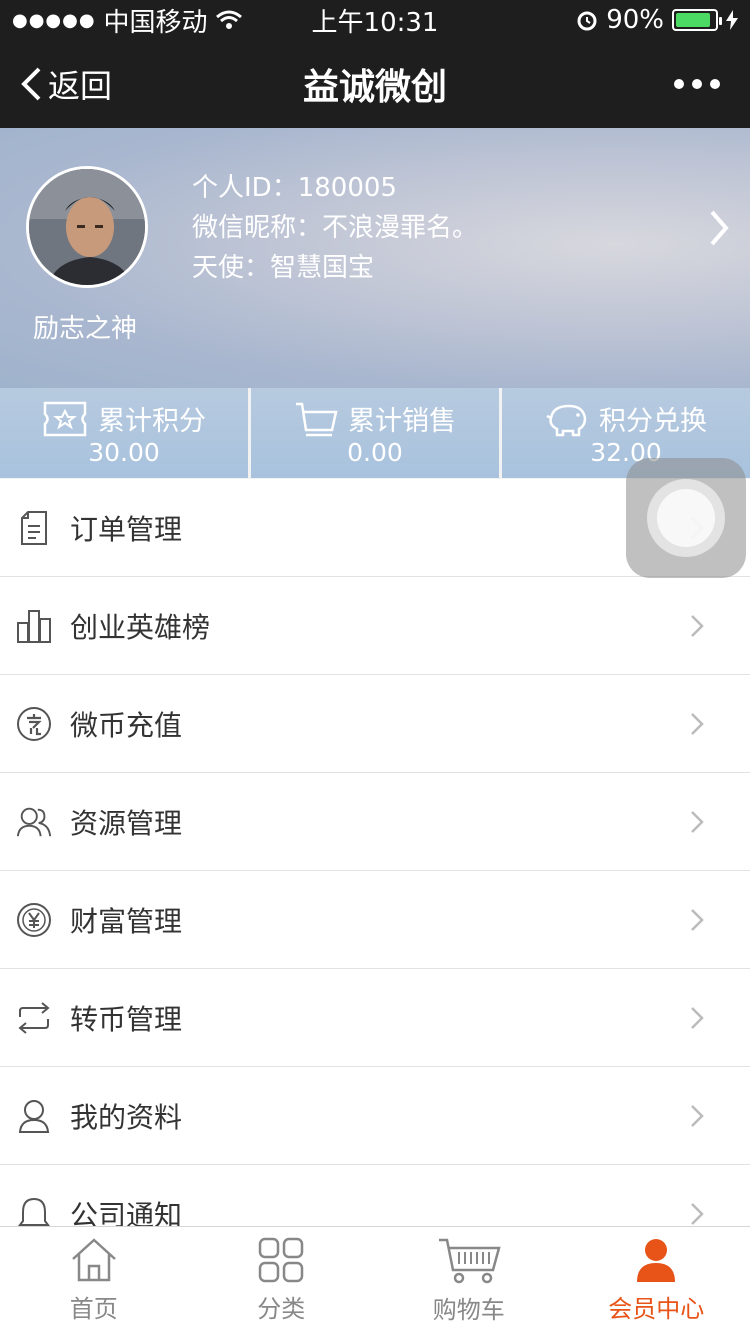 The height and width of the screenshot is (1334, 750). Describe the element at coordinates (93, 1260) in the screenshot. I see `home-icon` at that location.